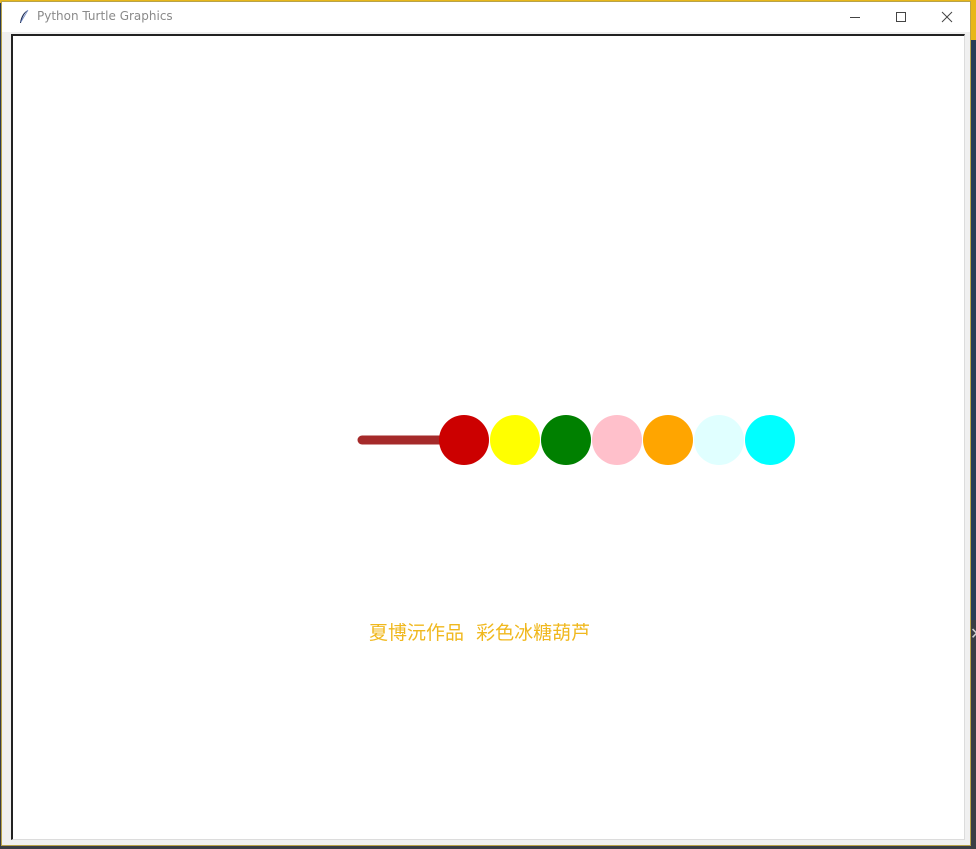 This screenshot has height=849, width=976. I want to click on feather-icon, so click(24, 16).